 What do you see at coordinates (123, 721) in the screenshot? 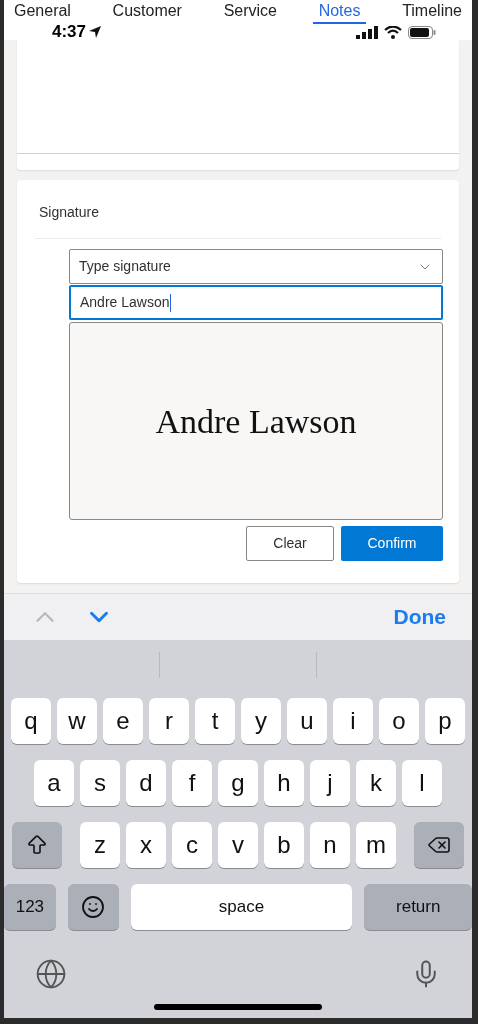
I see `key: e` at bounding box center [123, 721].